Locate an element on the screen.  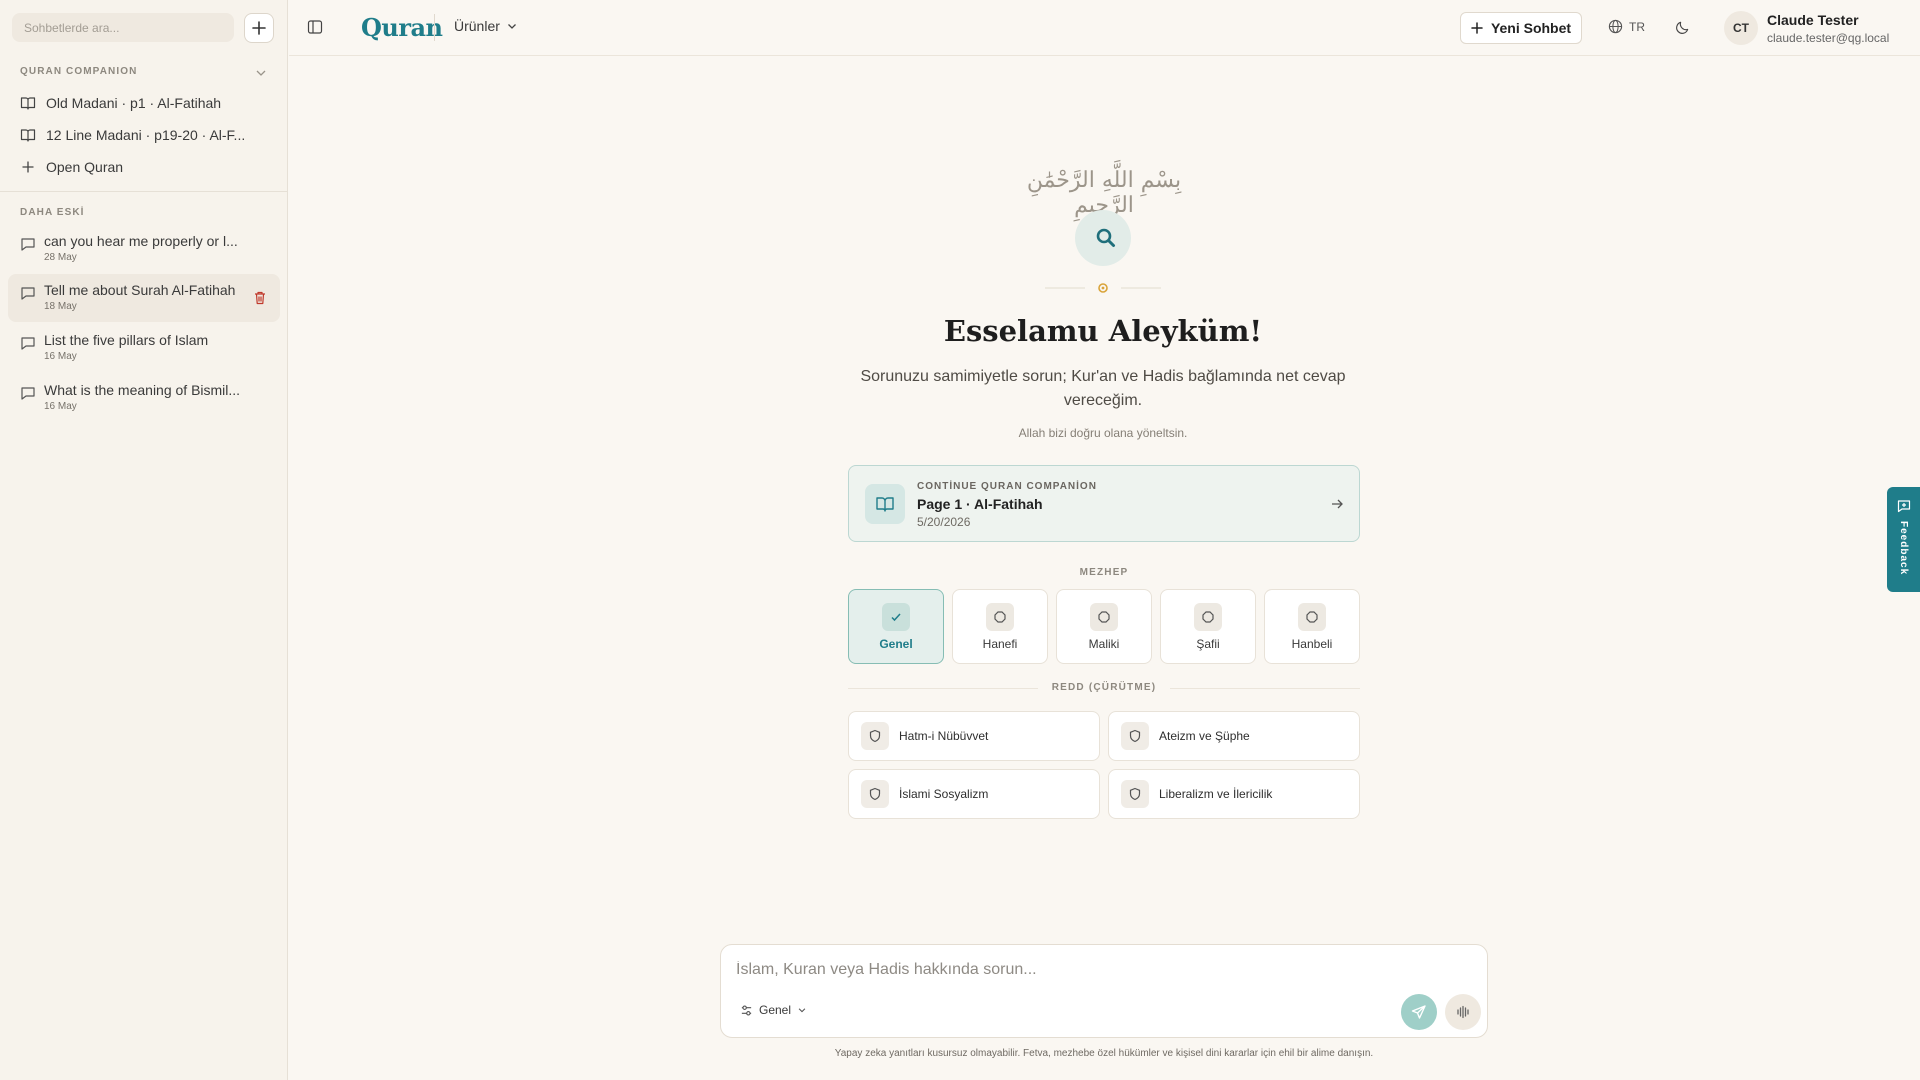
mezhep-option-label: Şafii is located at coordinates (1208, 644).